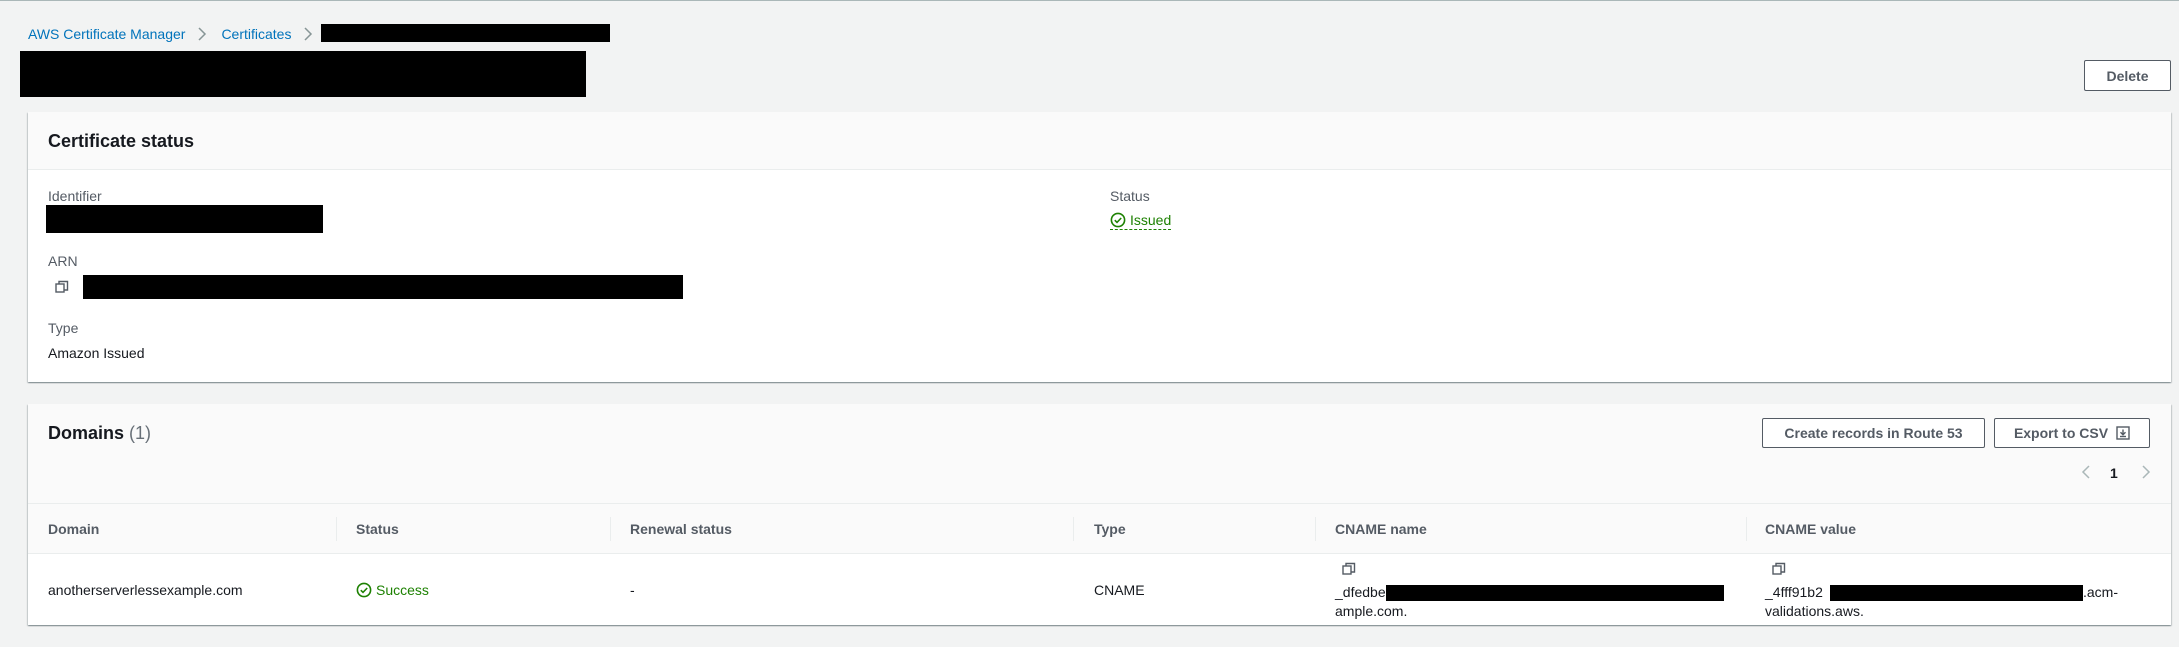 The height and width of the screenshot is (647, 2179). Describe the element at coordinates (73, 529) in the screenshot. I see `column-header-domain: Domain` at that location.